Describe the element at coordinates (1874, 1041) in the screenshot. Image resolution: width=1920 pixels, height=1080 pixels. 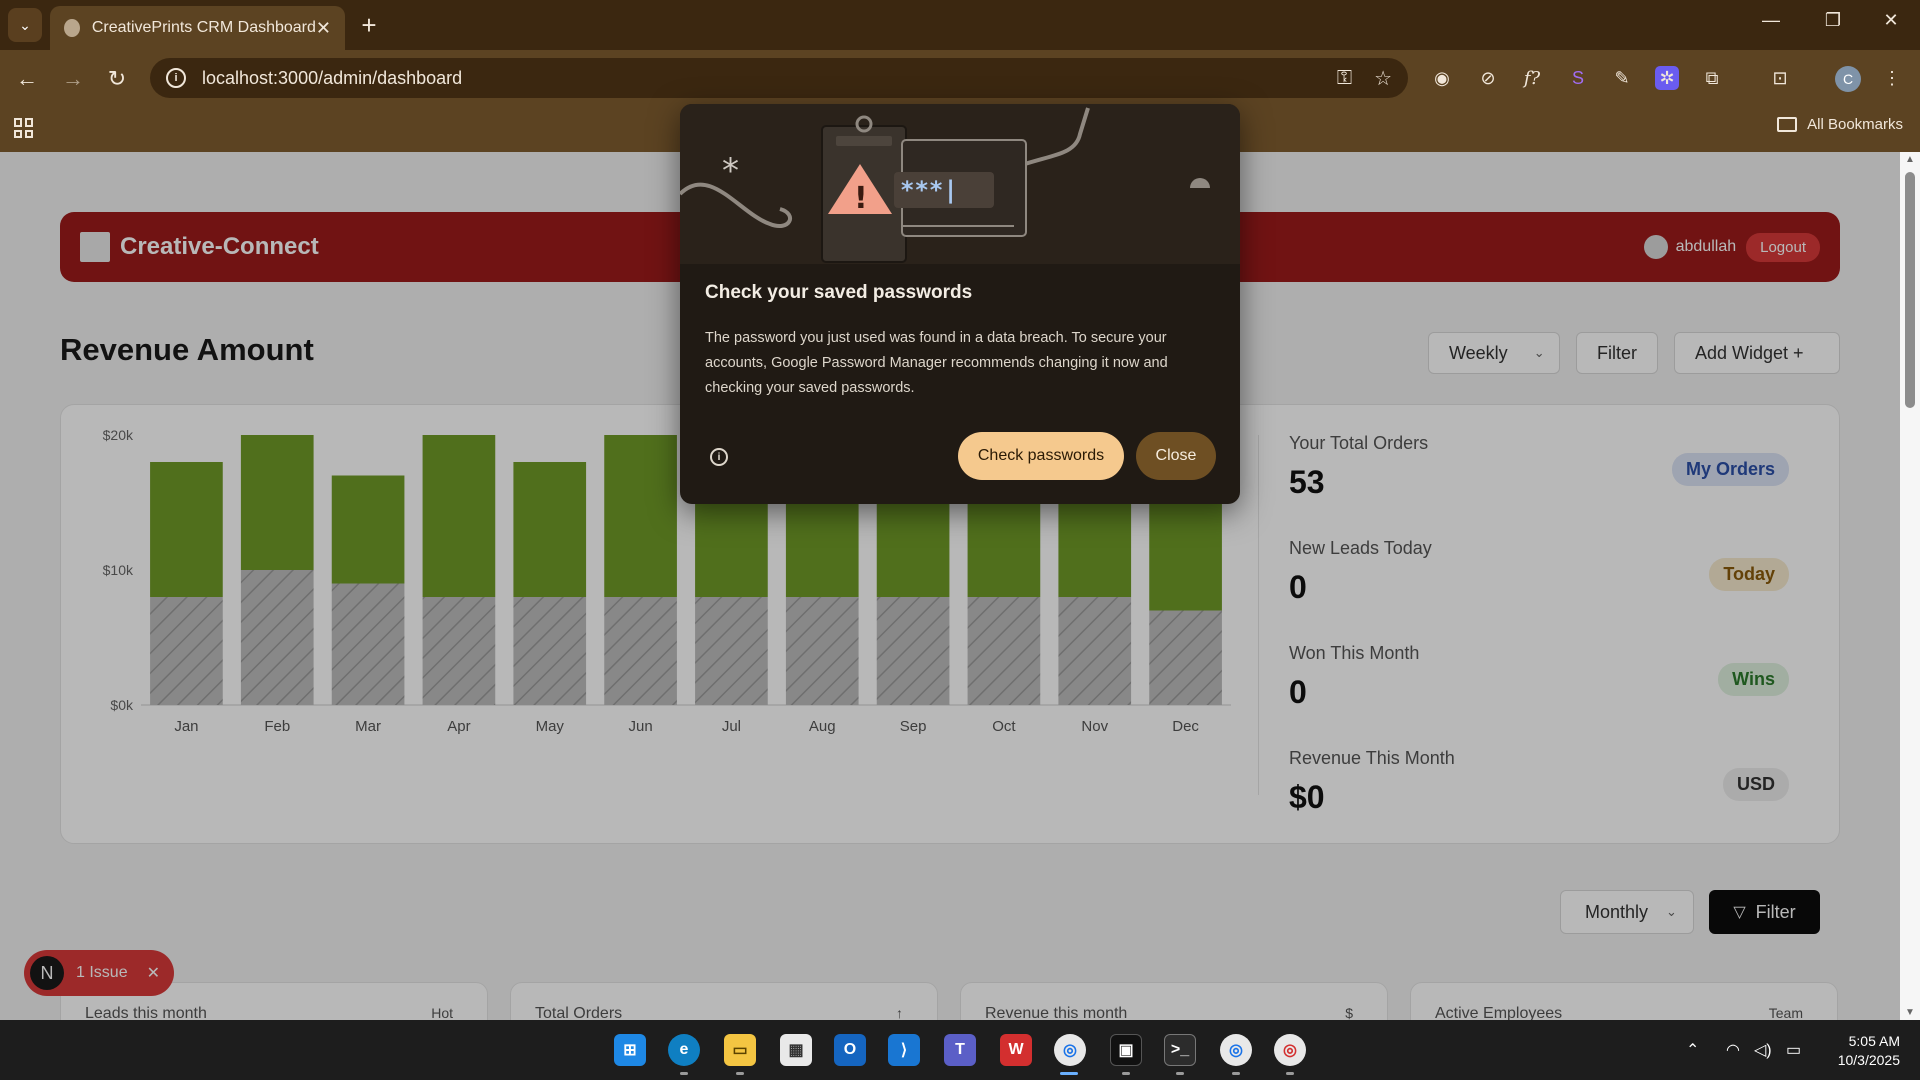
I see `clock-time: 5:05 AM` at that location.